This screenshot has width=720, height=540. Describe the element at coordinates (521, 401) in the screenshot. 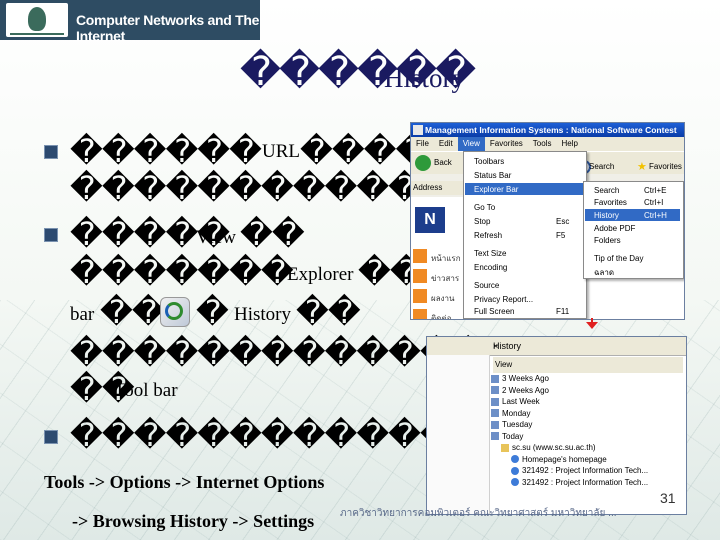

I see `history-item-label: Last Week` at that location.